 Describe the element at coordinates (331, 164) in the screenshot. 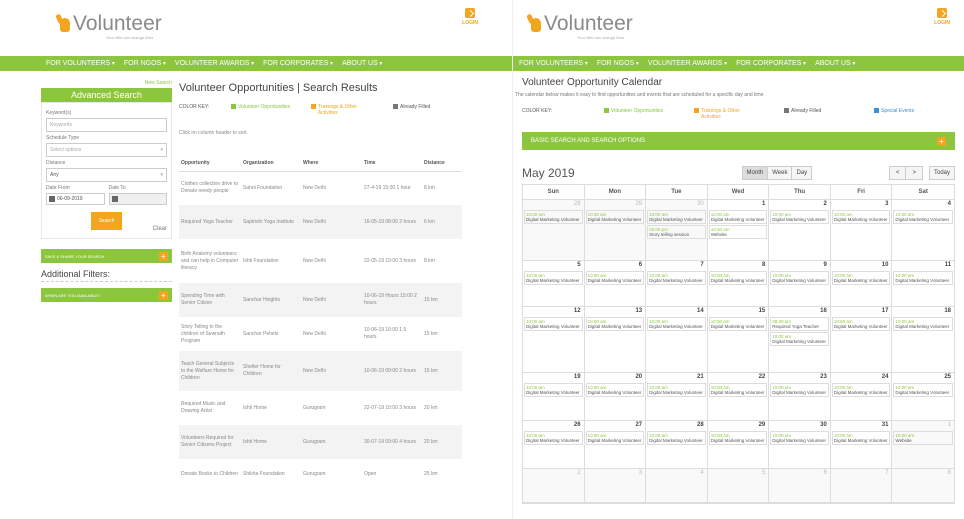

I see `col-where: Where` at that location.